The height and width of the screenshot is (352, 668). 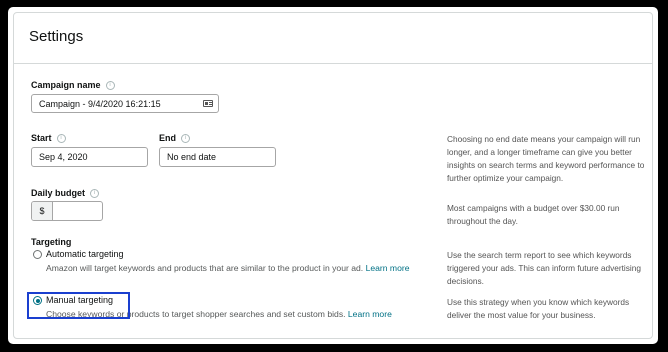 What do you see at coordinates (67, 211) in the screenshot?
I see `daily-budget-input: $` at bounding box center [67, 211].